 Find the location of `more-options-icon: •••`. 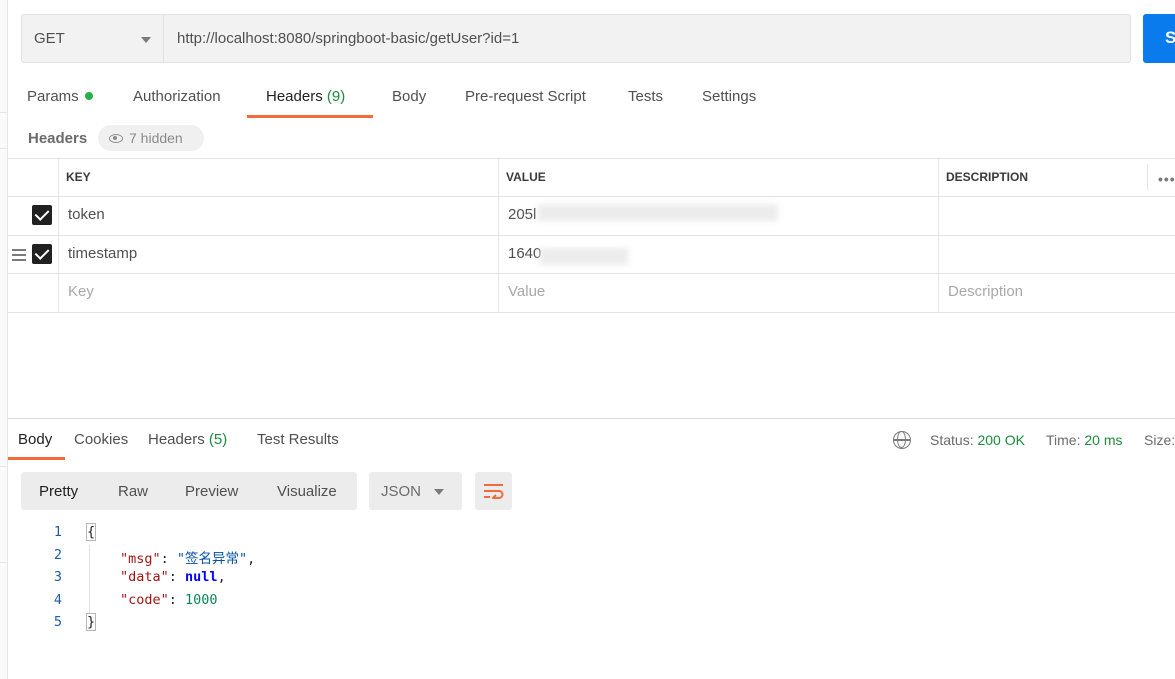

more-options-icon: ••• is located at coordinates (1166, 179).